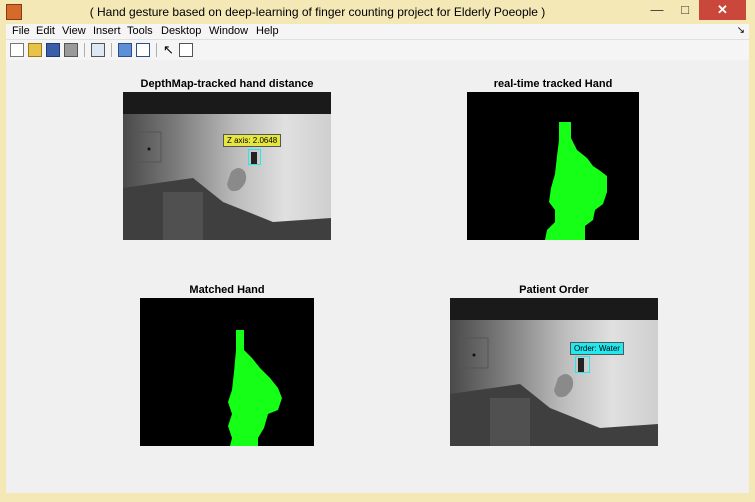 The height and width of the screenshot is (502, 755). Describe the element at coordinates (21, 31) in the screenshot. I see `menu-file: File` at that location.